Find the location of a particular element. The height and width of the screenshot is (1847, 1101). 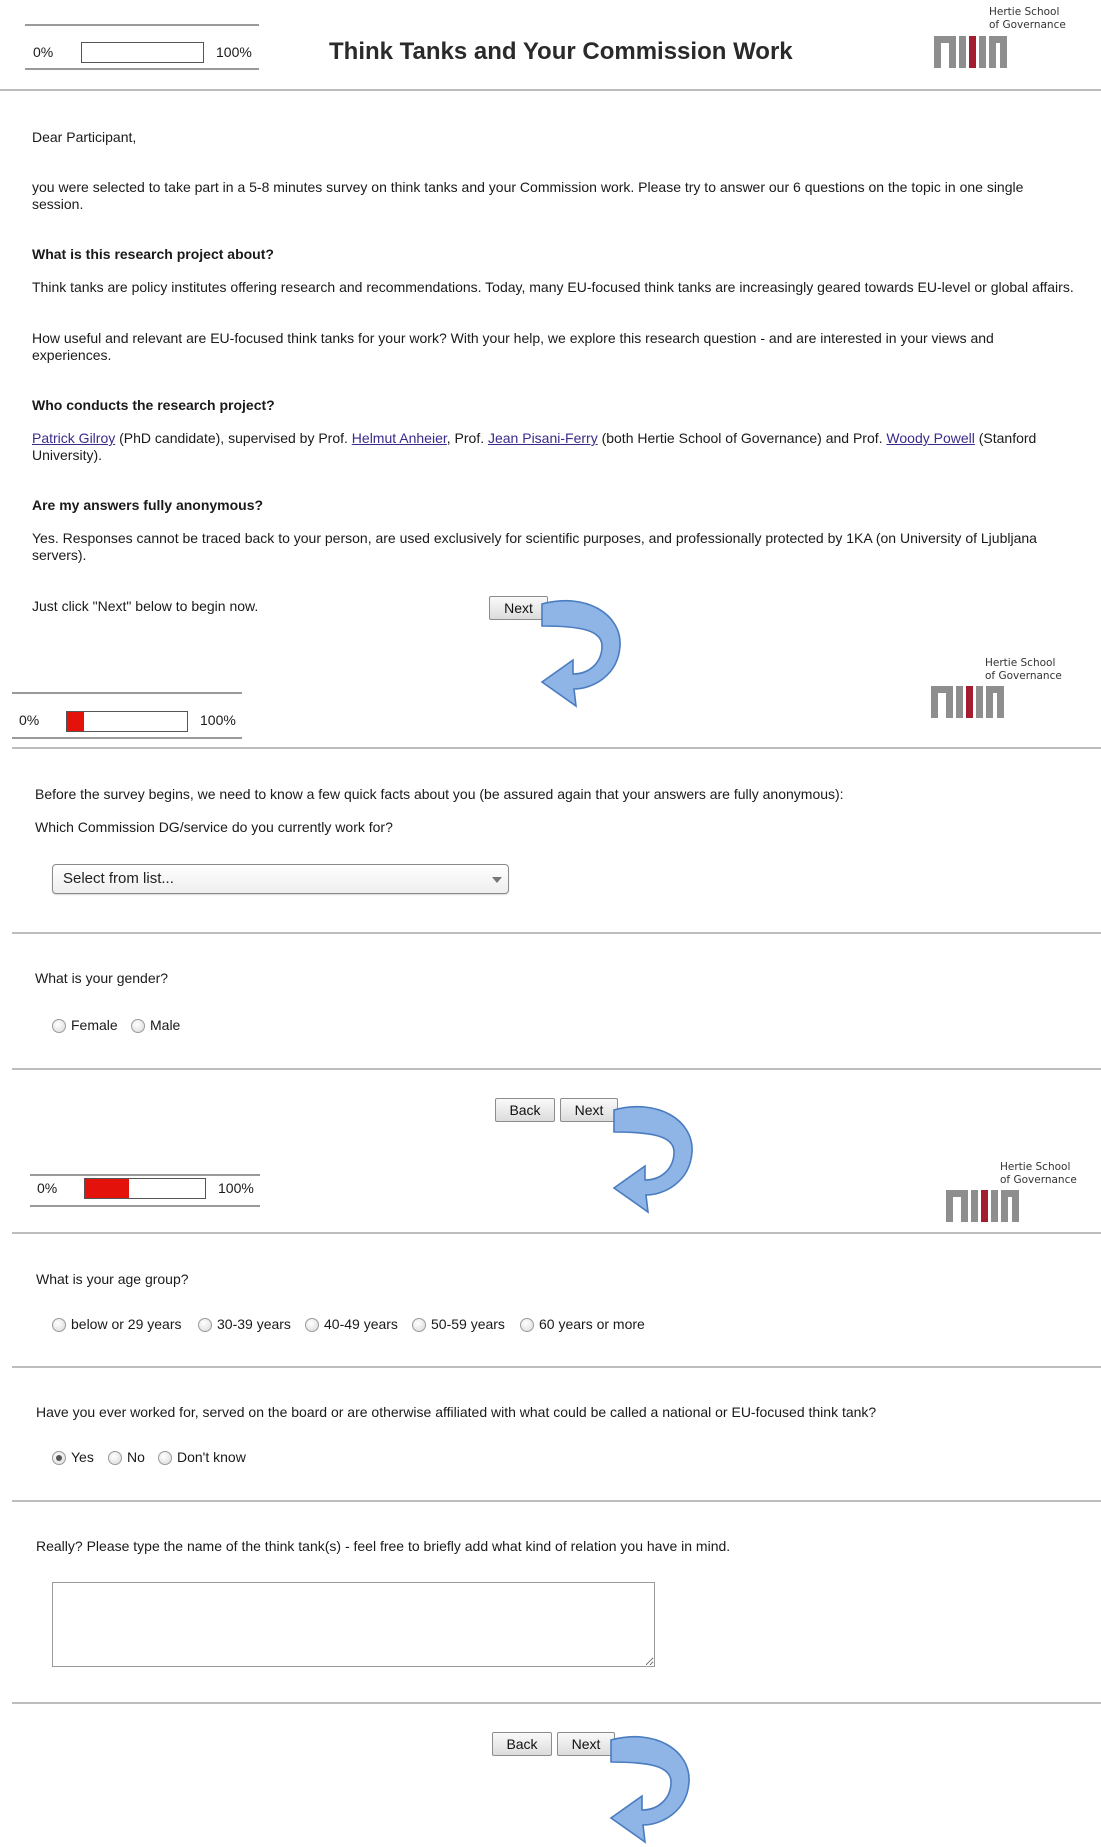

chevron-down-icon is located at coordinates (497, 880).